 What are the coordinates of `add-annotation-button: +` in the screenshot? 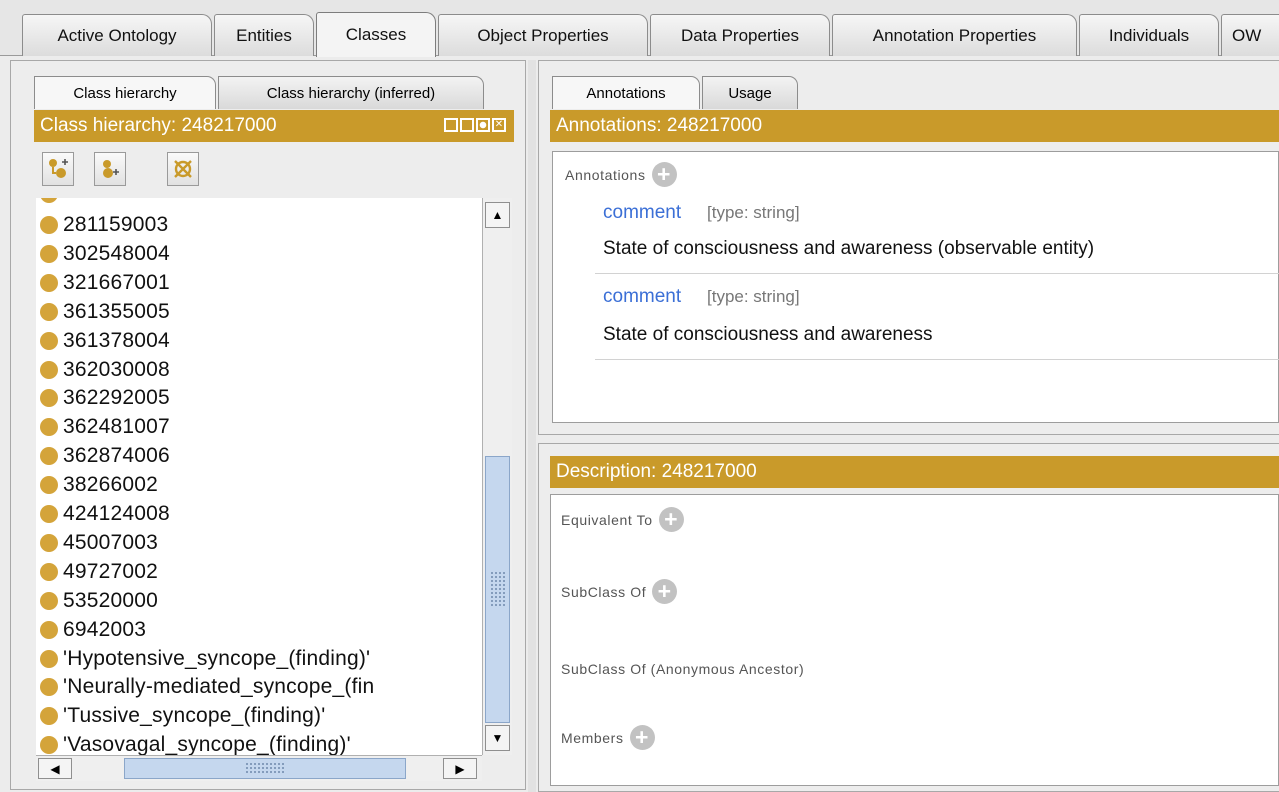 It's located at (664, 174).